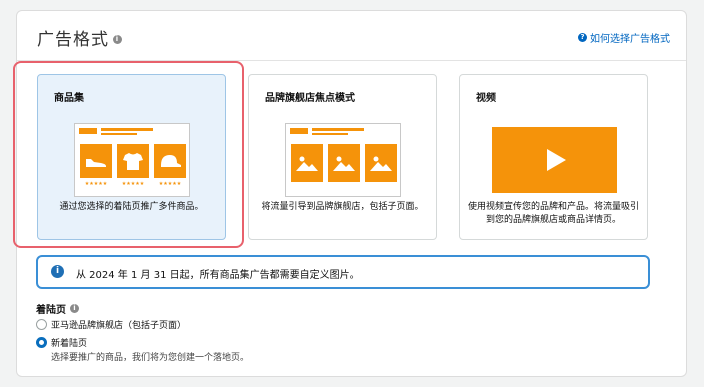  Describe the element at coordinates (131, 207) in the screenshot. I see `card-description: 通过您选择的着陆页推广多件商品。` at that location.